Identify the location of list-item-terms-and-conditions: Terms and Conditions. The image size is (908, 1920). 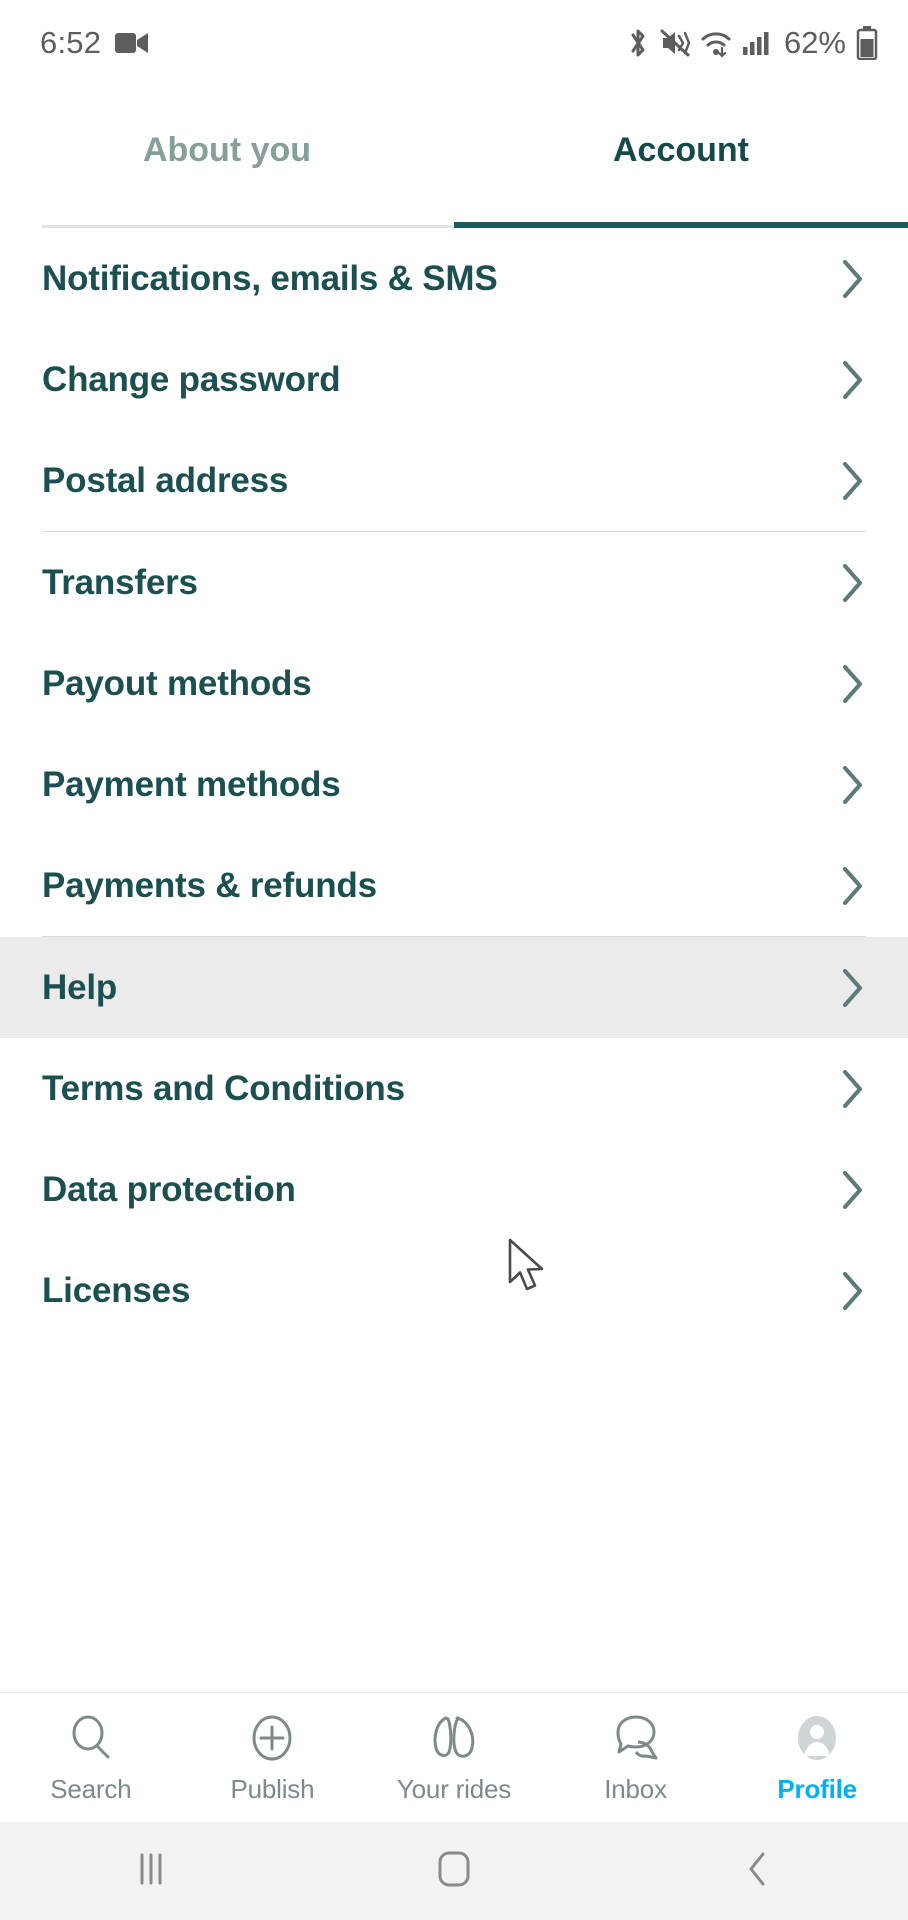
(454, 1088).